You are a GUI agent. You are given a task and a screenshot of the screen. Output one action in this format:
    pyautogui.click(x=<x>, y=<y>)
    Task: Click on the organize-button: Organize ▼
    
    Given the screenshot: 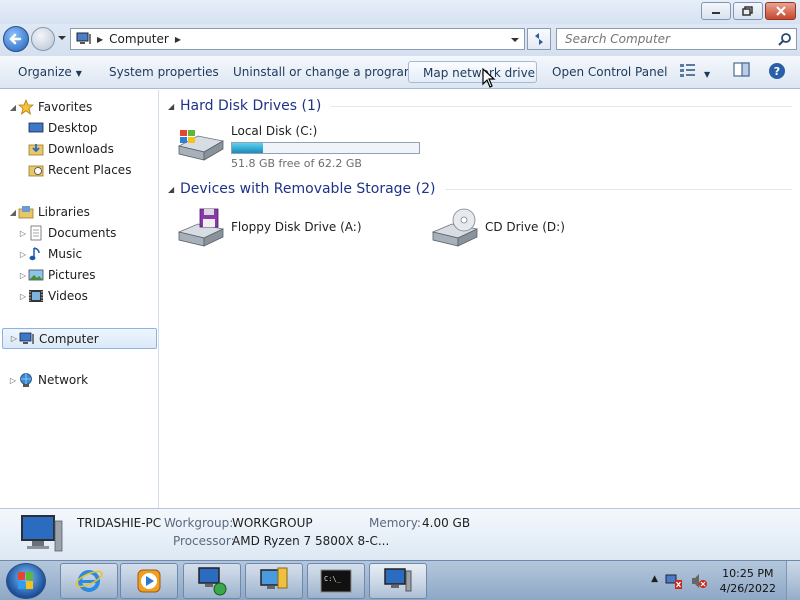 What is the action you would take?
    pyautogui.click(x=50, y=72)
    